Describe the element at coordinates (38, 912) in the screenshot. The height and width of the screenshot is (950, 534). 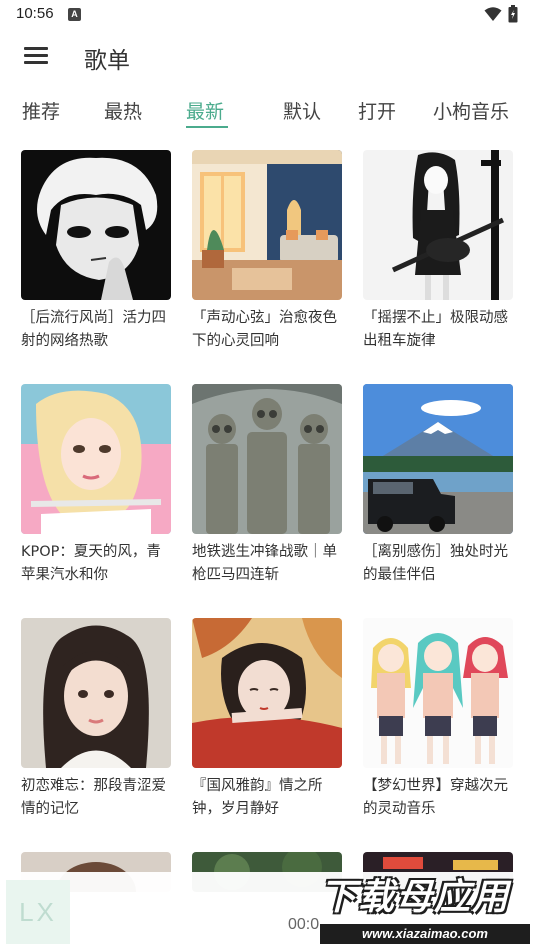
I see `player-cover: LX` at that location.